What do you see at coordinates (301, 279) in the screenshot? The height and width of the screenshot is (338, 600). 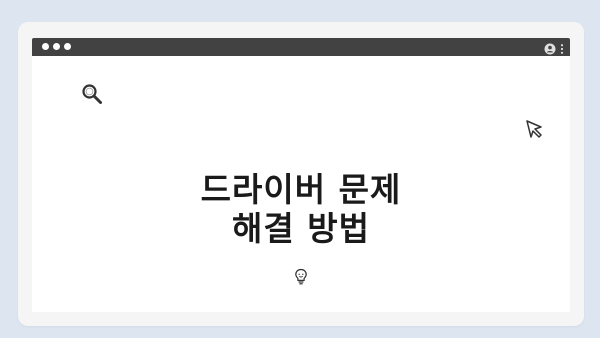 I see `lightbulb-icon` at bounding box center [301, 279].